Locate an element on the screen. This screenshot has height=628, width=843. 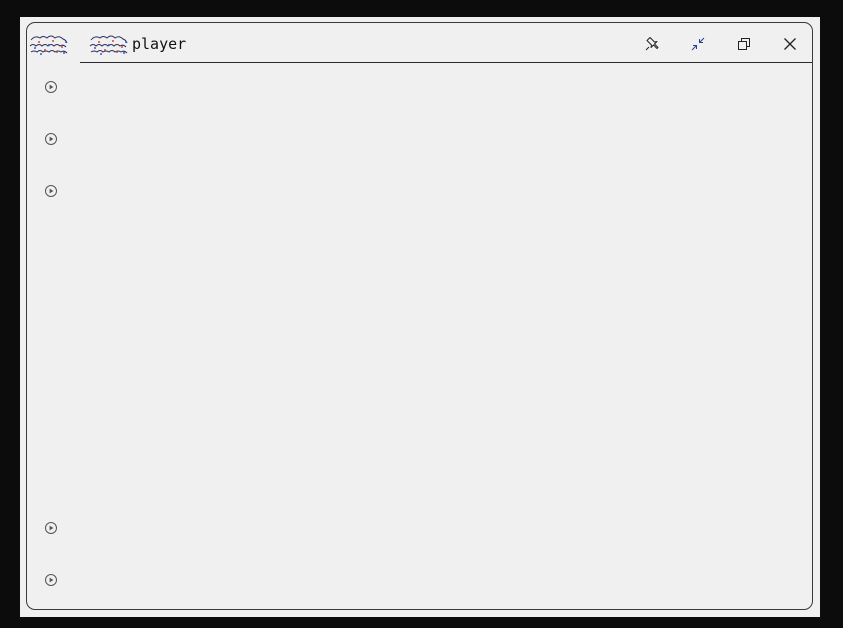
shrink-icon is located at coordinates (698, 44).